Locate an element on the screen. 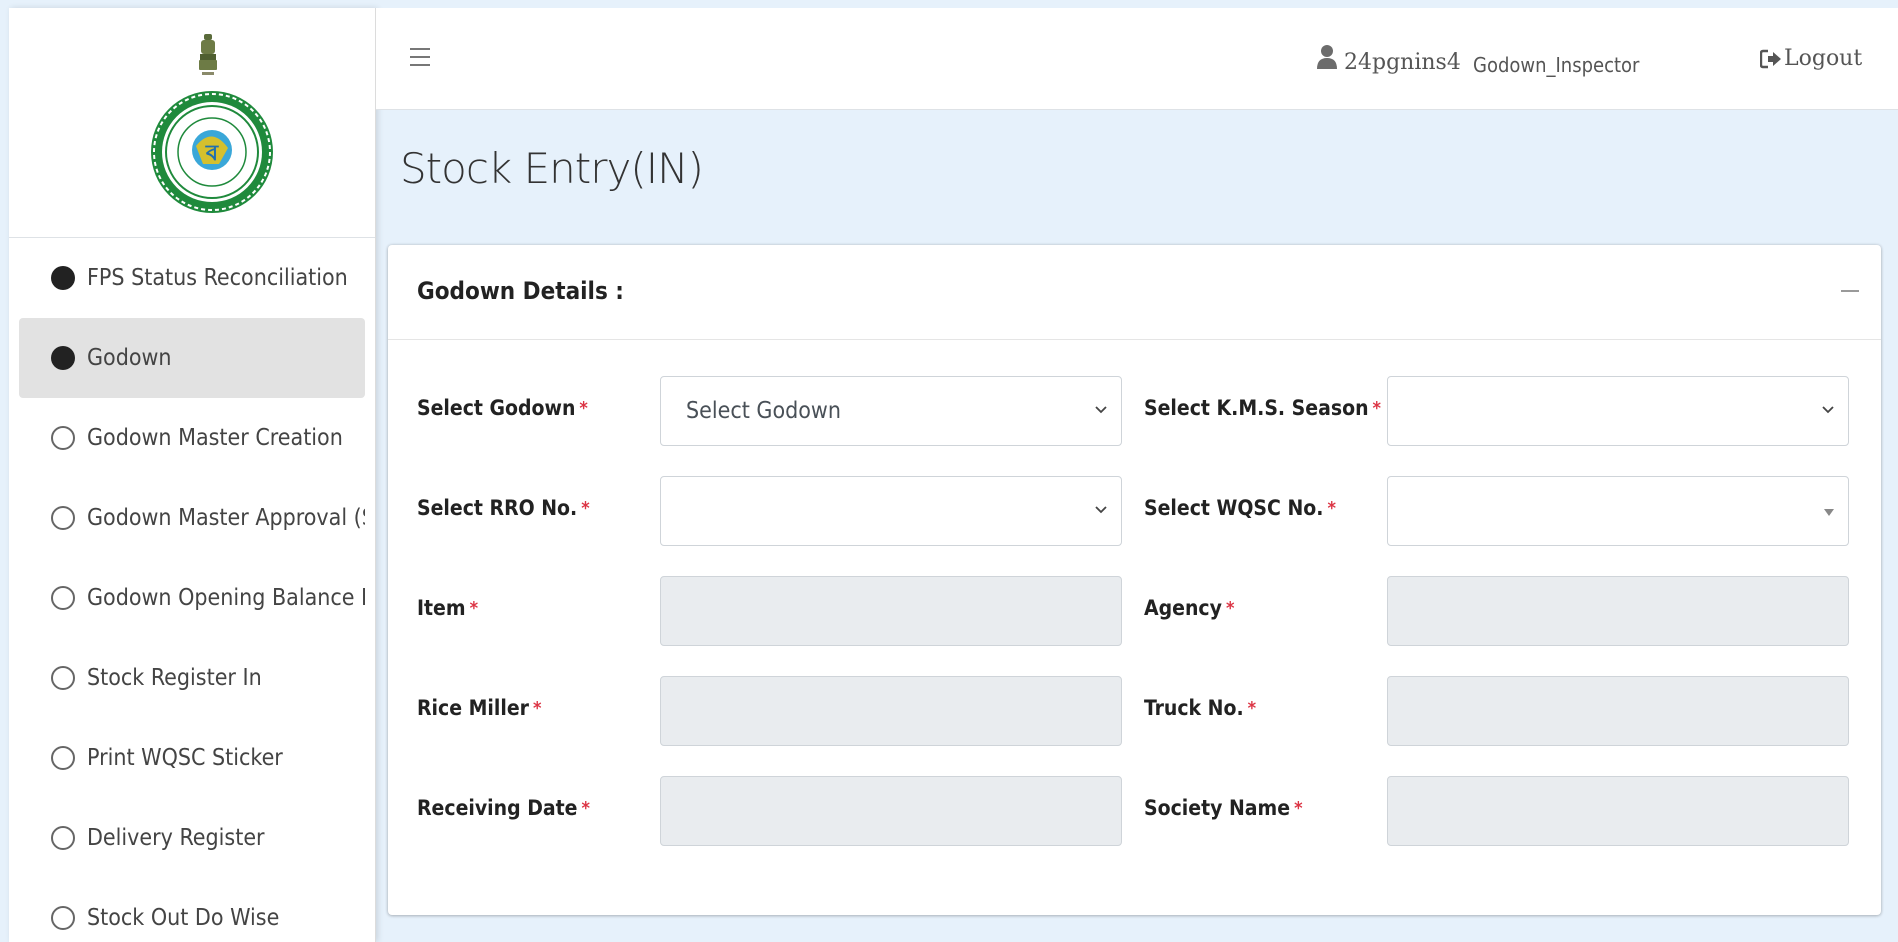 This screenshot has height=942, width=1898. society-name-field is located at coordinates (1618, 811).